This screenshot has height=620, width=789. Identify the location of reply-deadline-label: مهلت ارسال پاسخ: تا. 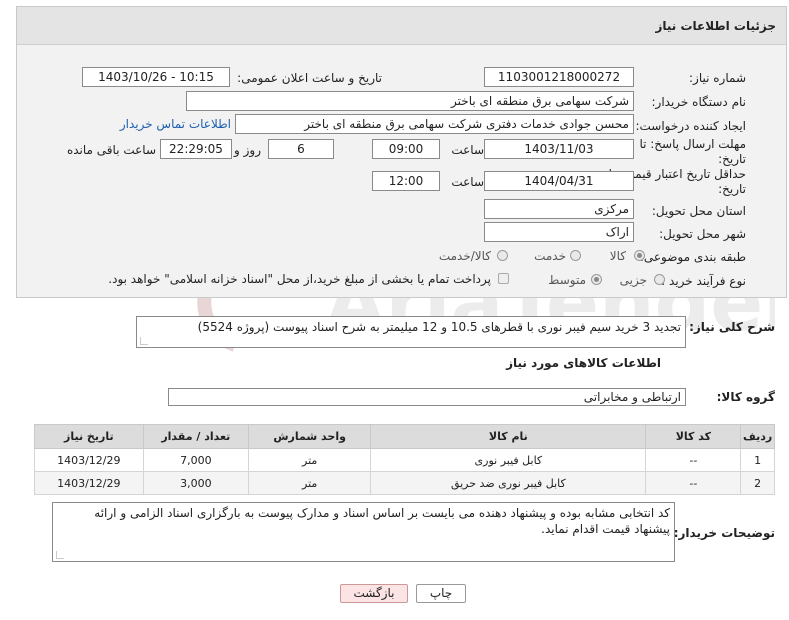
(692, 144).